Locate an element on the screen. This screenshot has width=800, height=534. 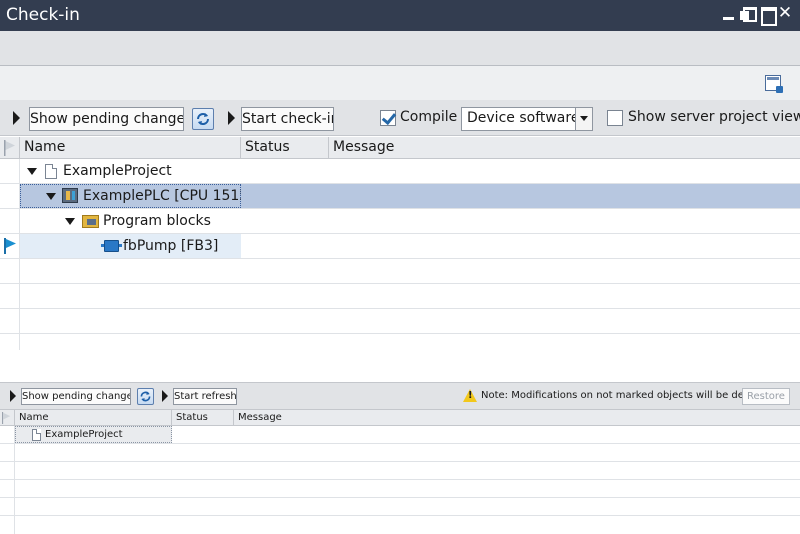
compile-label: Compile is located at coordinates (429, 117).